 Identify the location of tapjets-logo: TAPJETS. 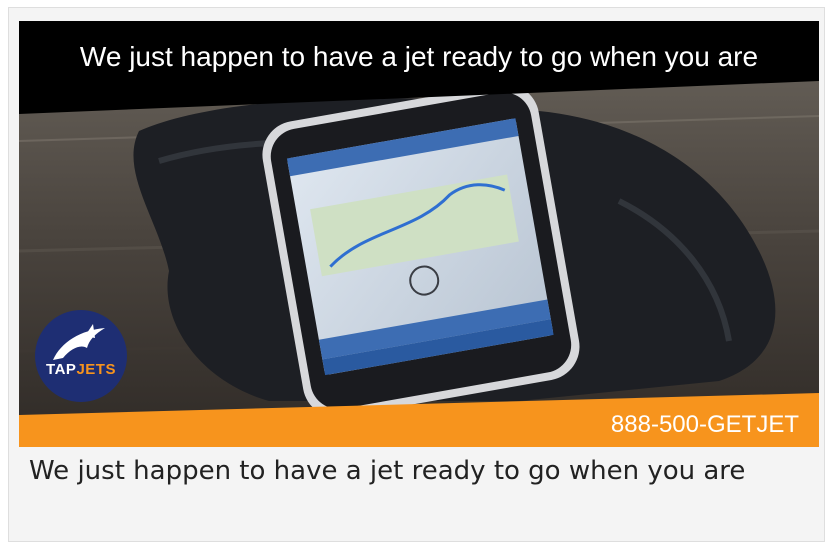
(81, 356).